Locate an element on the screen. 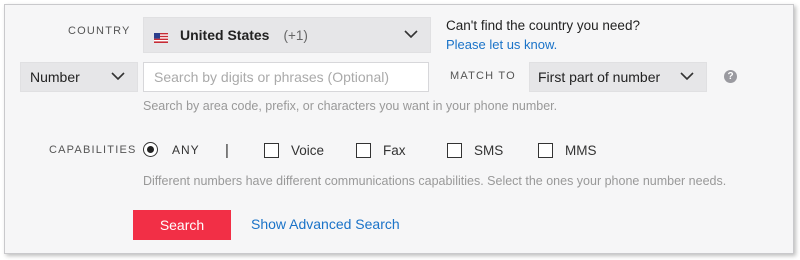 Image resolution: width=800 pixels, height=260 pixels. capability-sms-label: SMS is located at coordinates (489, 150).